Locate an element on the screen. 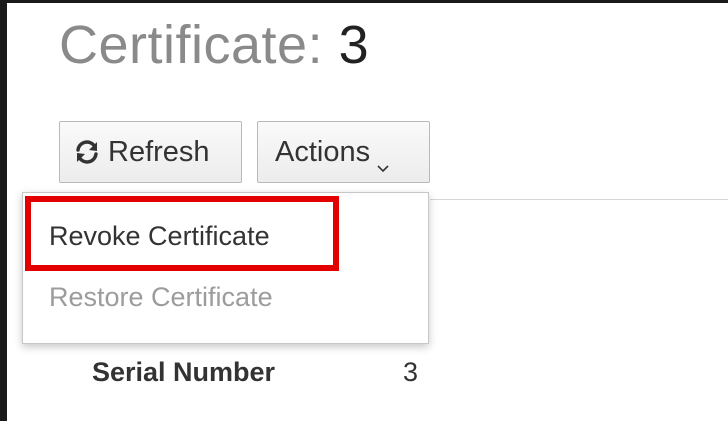 This screenshot has height=421, width=728. menu-item-revoke-certificate: Revoke Certificate is located at coordinates (159, 236).